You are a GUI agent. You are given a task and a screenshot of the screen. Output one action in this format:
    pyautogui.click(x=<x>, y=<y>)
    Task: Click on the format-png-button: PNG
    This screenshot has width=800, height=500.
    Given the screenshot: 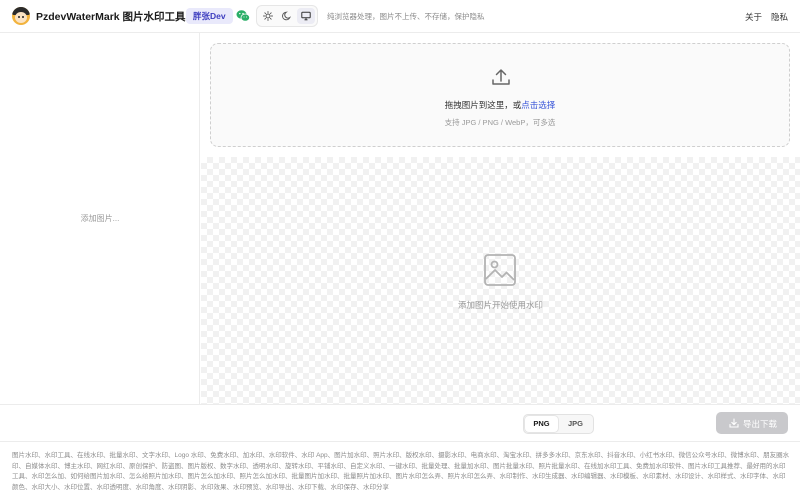 What is the action you would take?
    pyautogui.click(x=541, y=424)
    